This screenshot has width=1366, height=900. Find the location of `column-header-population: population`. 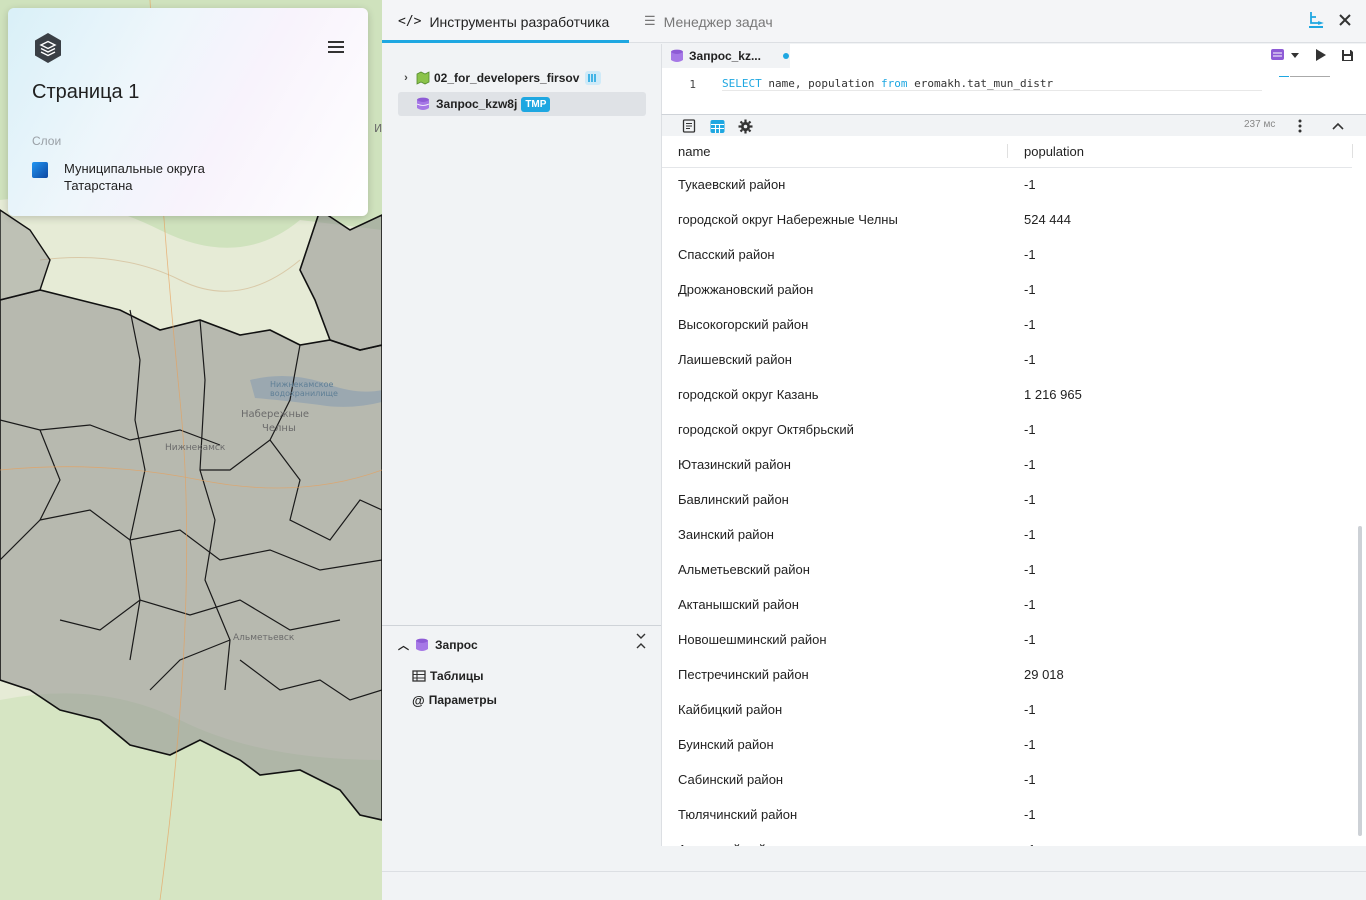

column-header-population: population is located at coordinates (1054, 151).